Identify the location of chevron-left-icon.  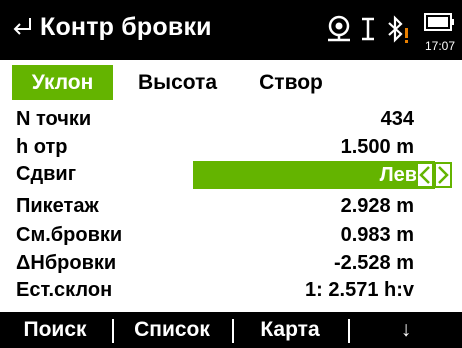
(424, 175).